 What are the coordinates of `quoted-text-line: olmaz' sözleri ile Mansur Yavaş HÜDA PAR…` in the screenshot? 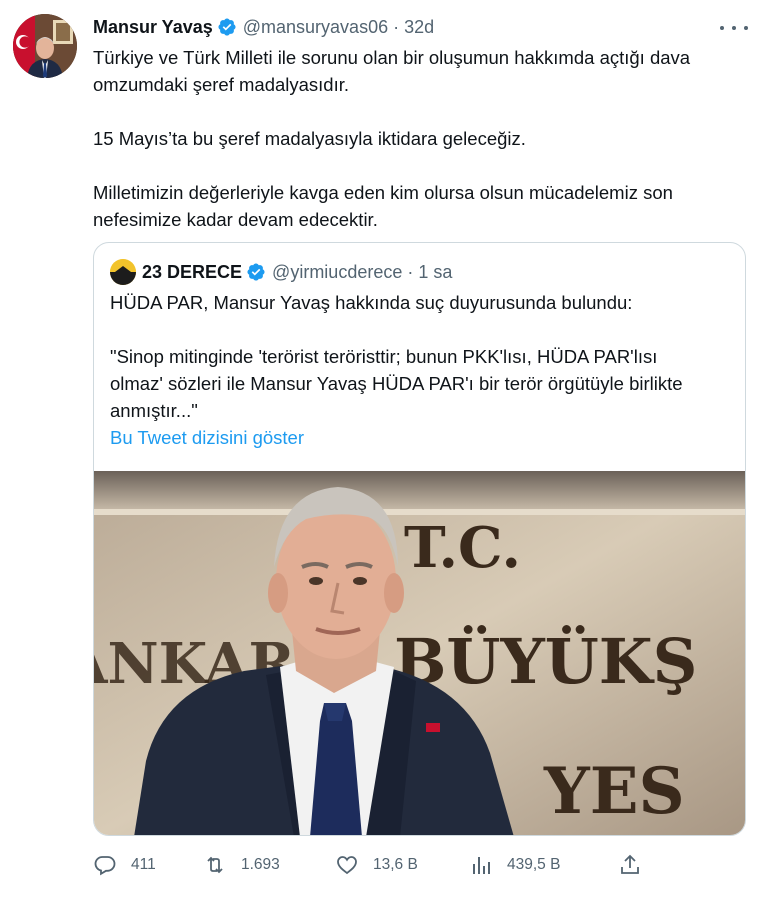 It's located at (396, 383).